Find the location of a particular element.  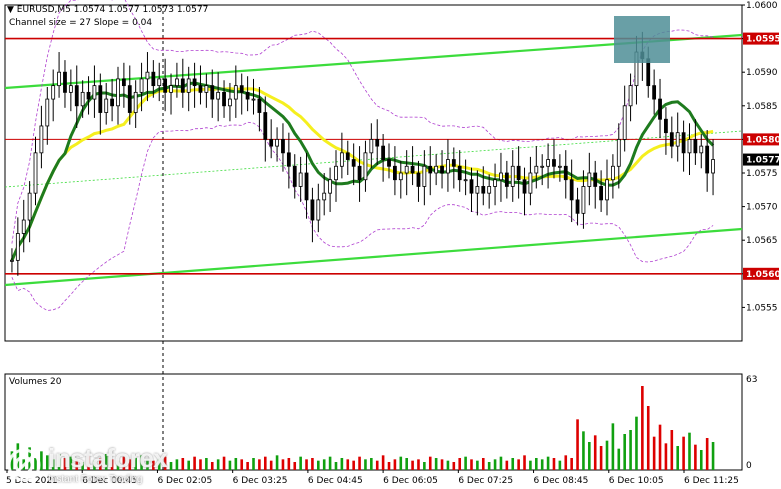

time-tick-label-9: 6 Dec 11:25 is located at coordinates (711, 481).